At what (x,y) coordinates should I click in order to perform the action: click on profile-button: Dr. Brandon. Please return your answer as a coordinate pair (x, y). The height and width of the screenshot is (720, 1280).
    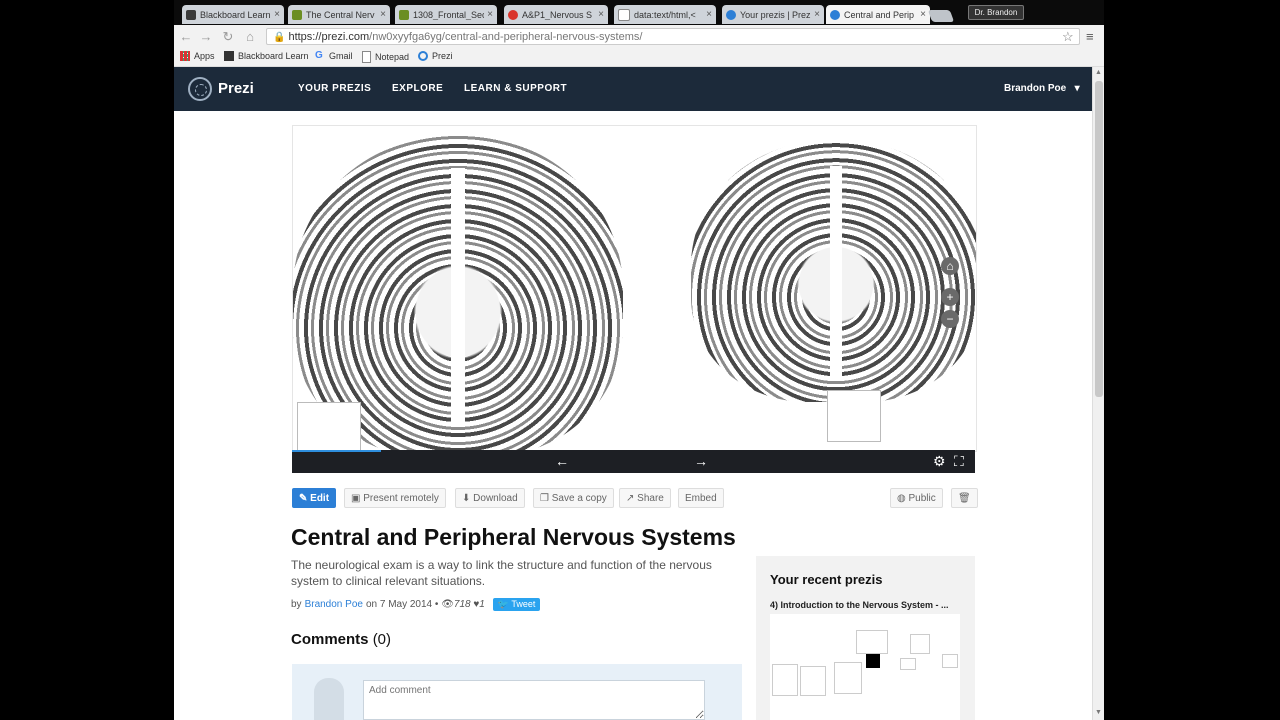
    Looking at the image, I should click on (996, 12).